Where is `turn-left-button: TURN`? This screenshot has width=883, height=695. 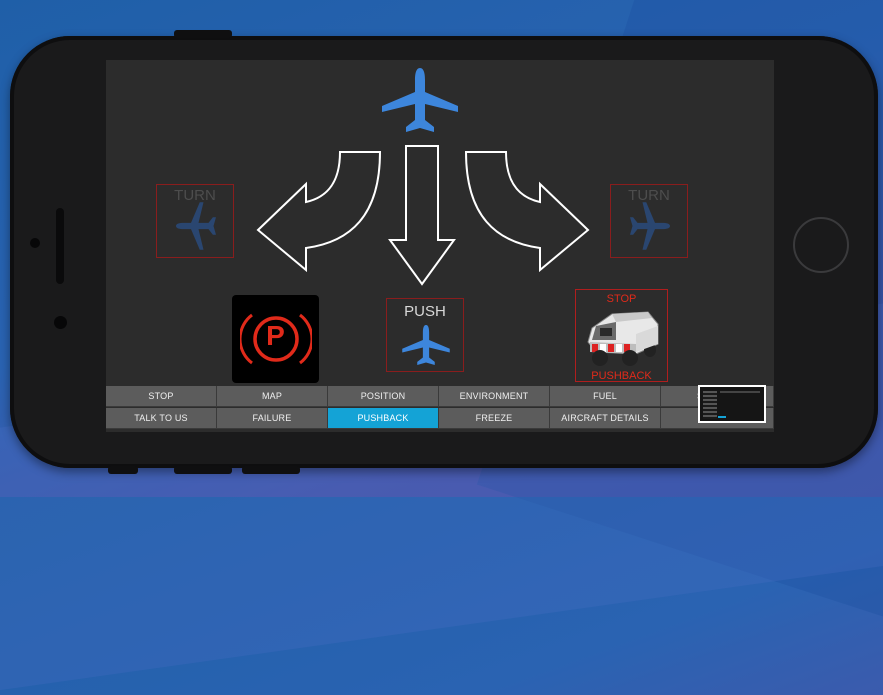
turn-left-button: TURN is located at coordinates (195, 221).